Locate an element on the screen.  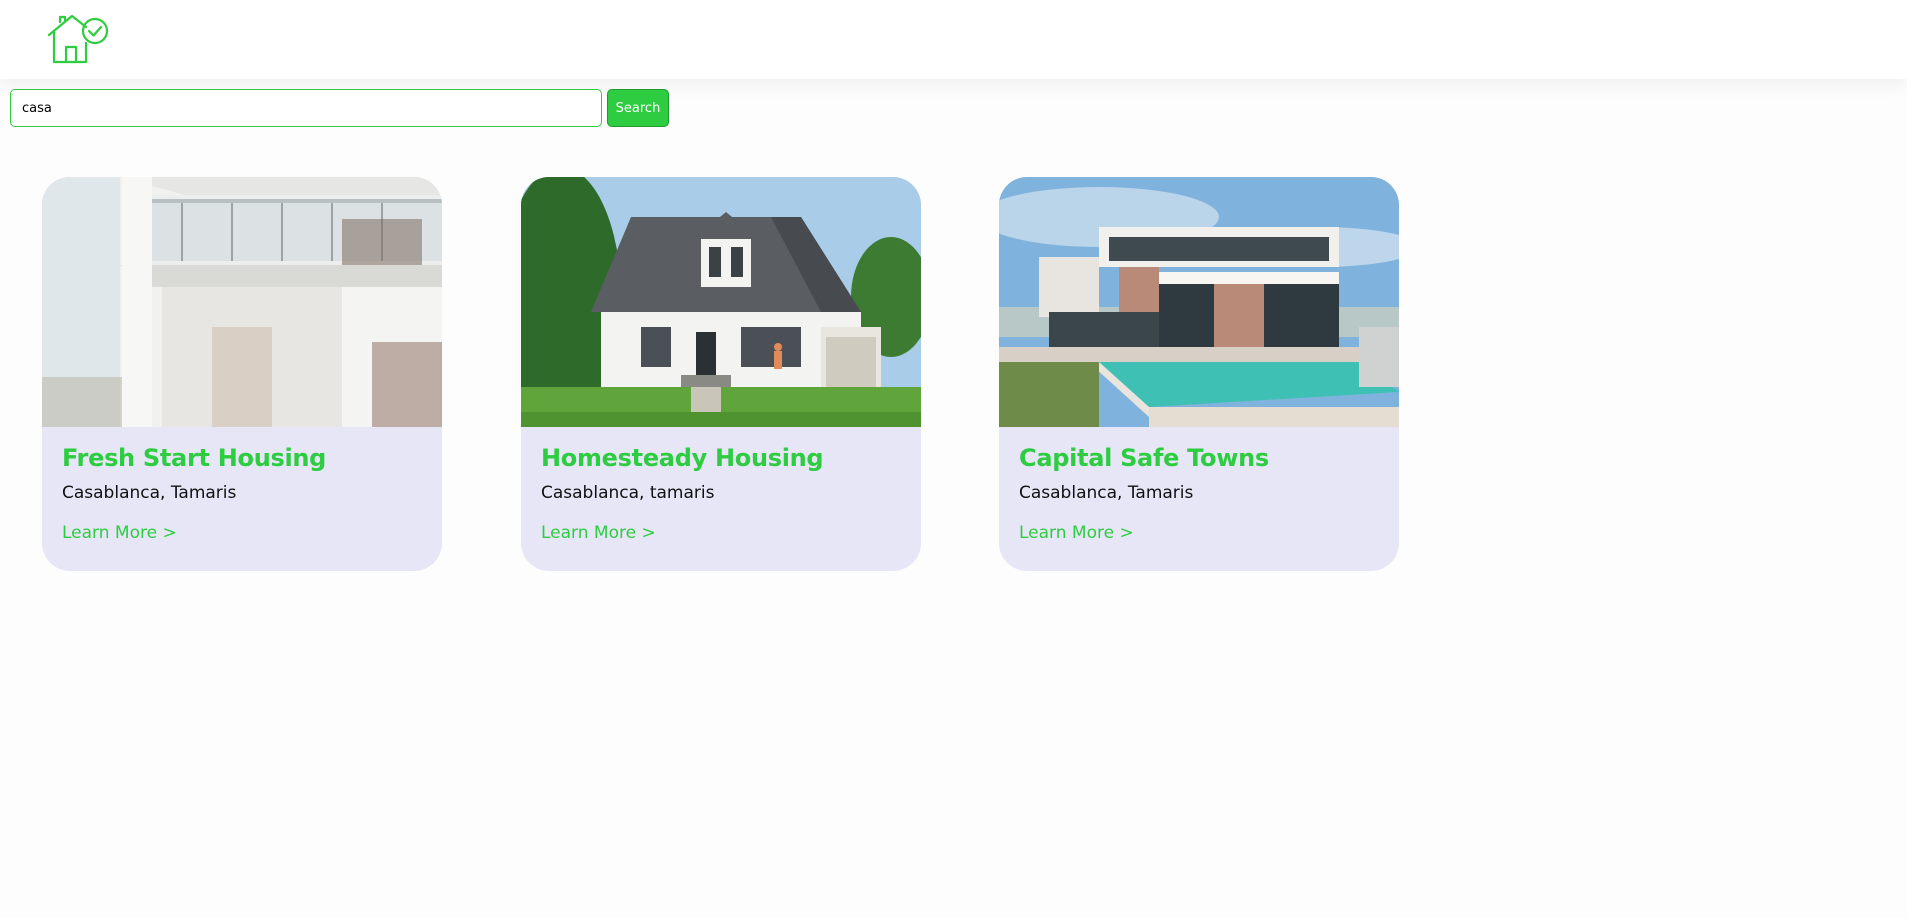
top-header is located at coordinates (953, 39).